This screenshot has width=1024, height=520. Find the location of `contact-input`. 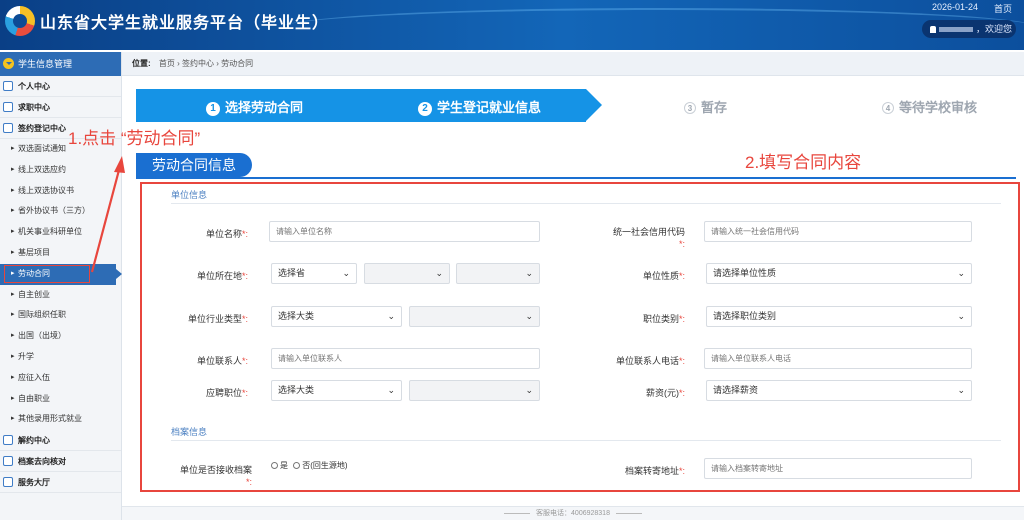

contact-input is located at coordinates (405, 358).